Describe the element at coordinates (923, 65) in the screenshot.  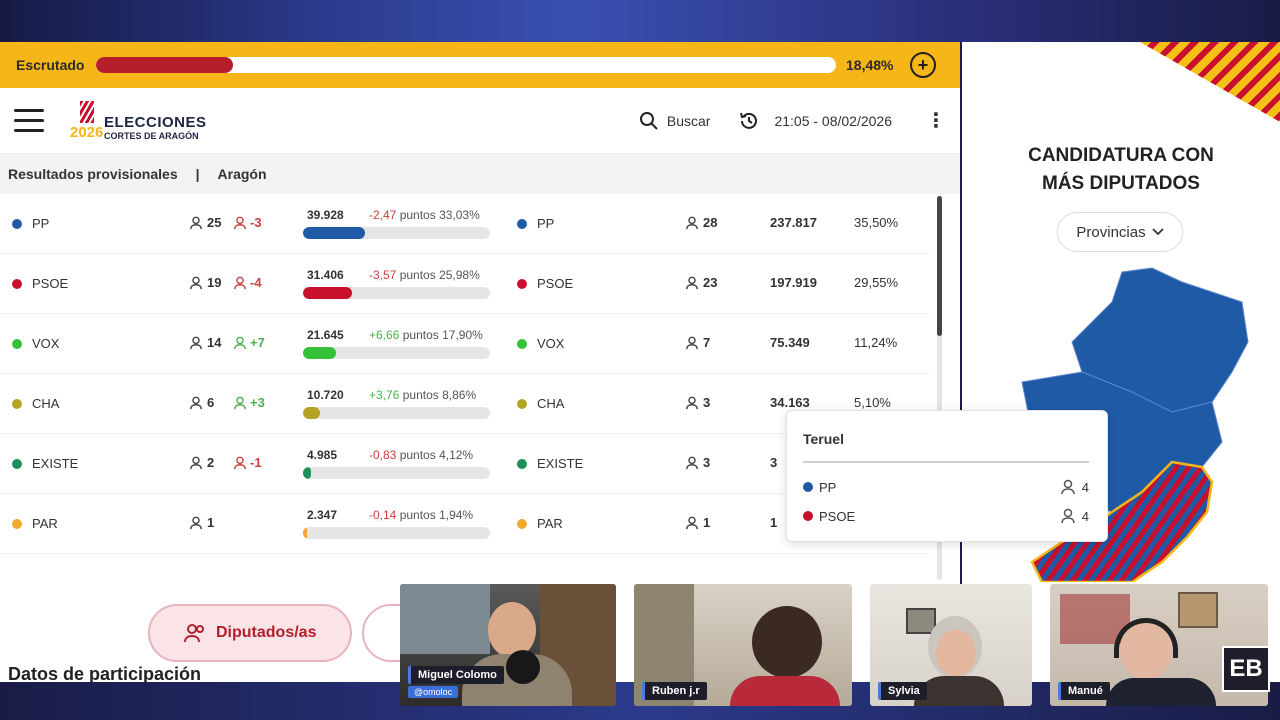
I see `expand-plus-icon: +` at that location.